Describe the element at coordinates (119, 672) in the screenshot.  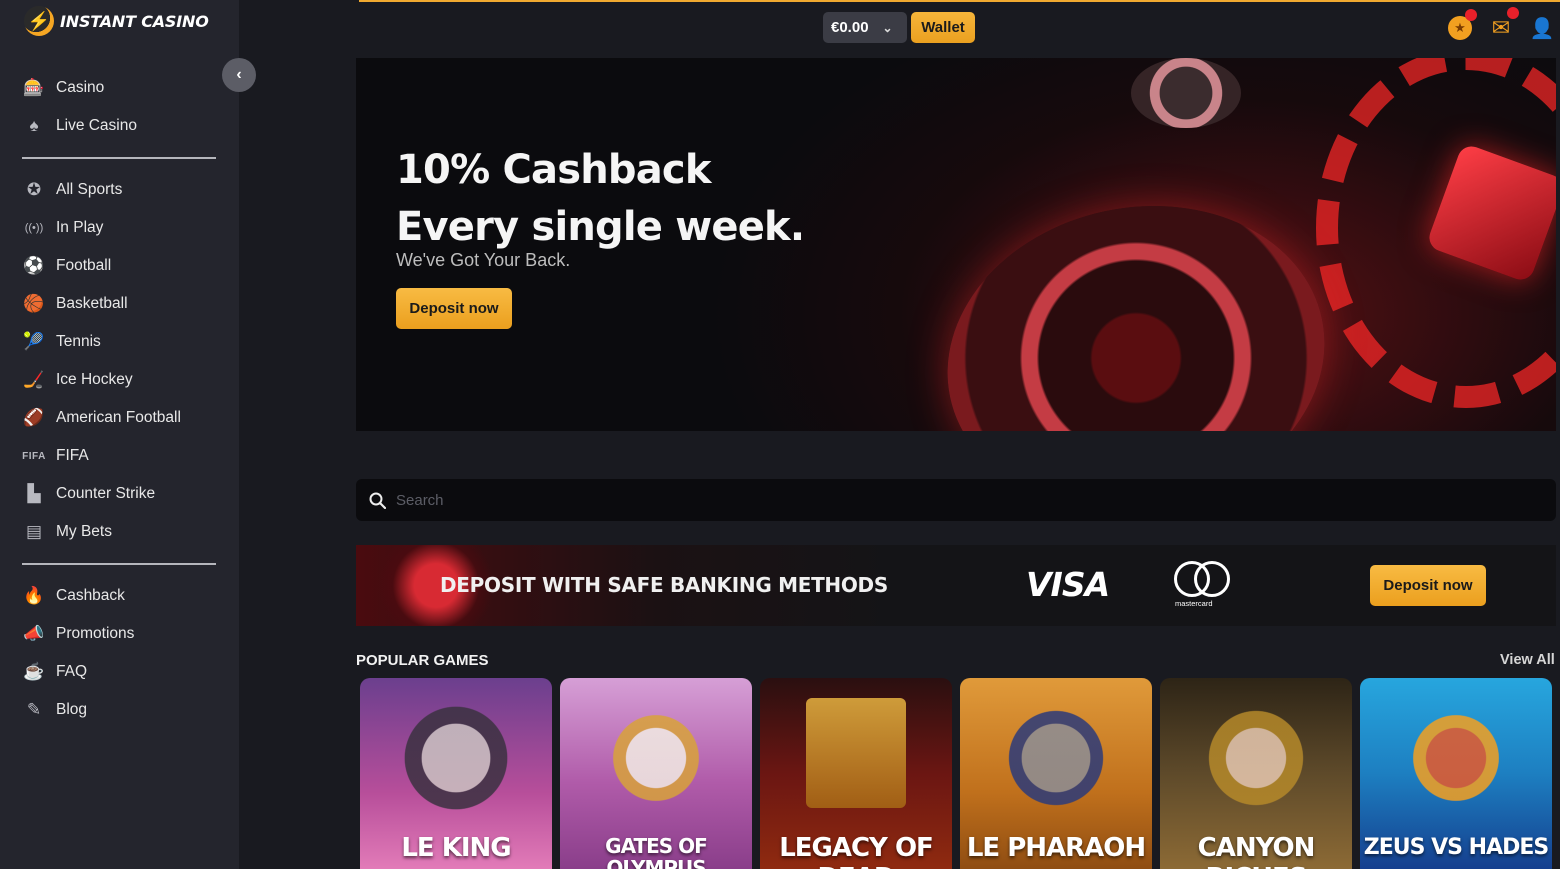
I see `sidebar-item-faq: ☕ FAQ` at that location.